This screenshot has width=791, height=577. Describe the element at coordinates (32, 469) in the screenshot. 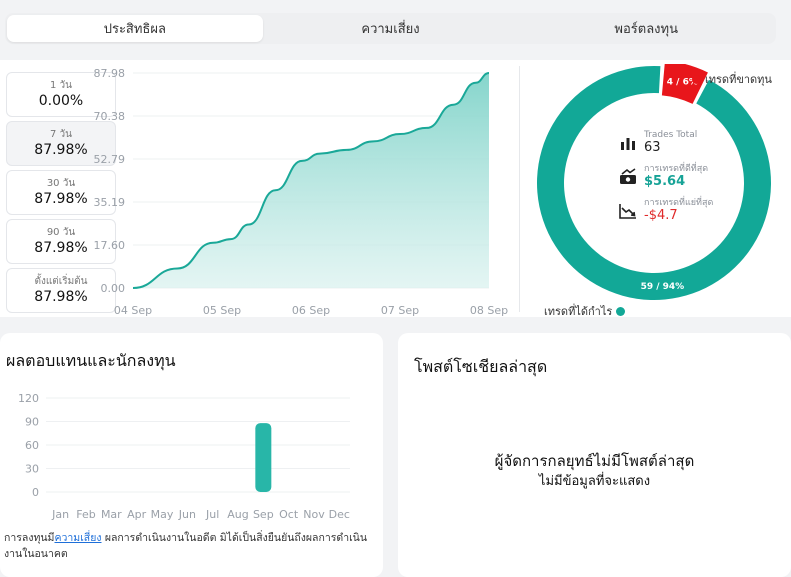

I see `y-tick-label: 30` at that location.